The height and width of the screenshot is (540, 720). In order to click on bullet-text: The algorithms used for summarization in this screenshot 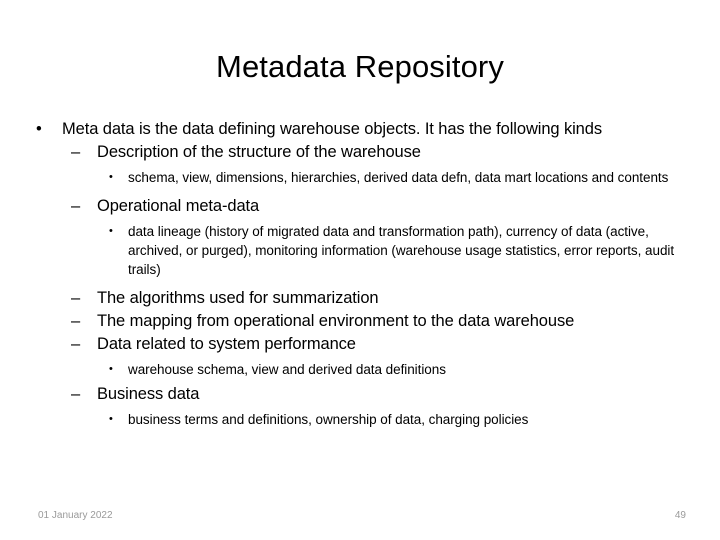, I will do `click(238, 298)`.